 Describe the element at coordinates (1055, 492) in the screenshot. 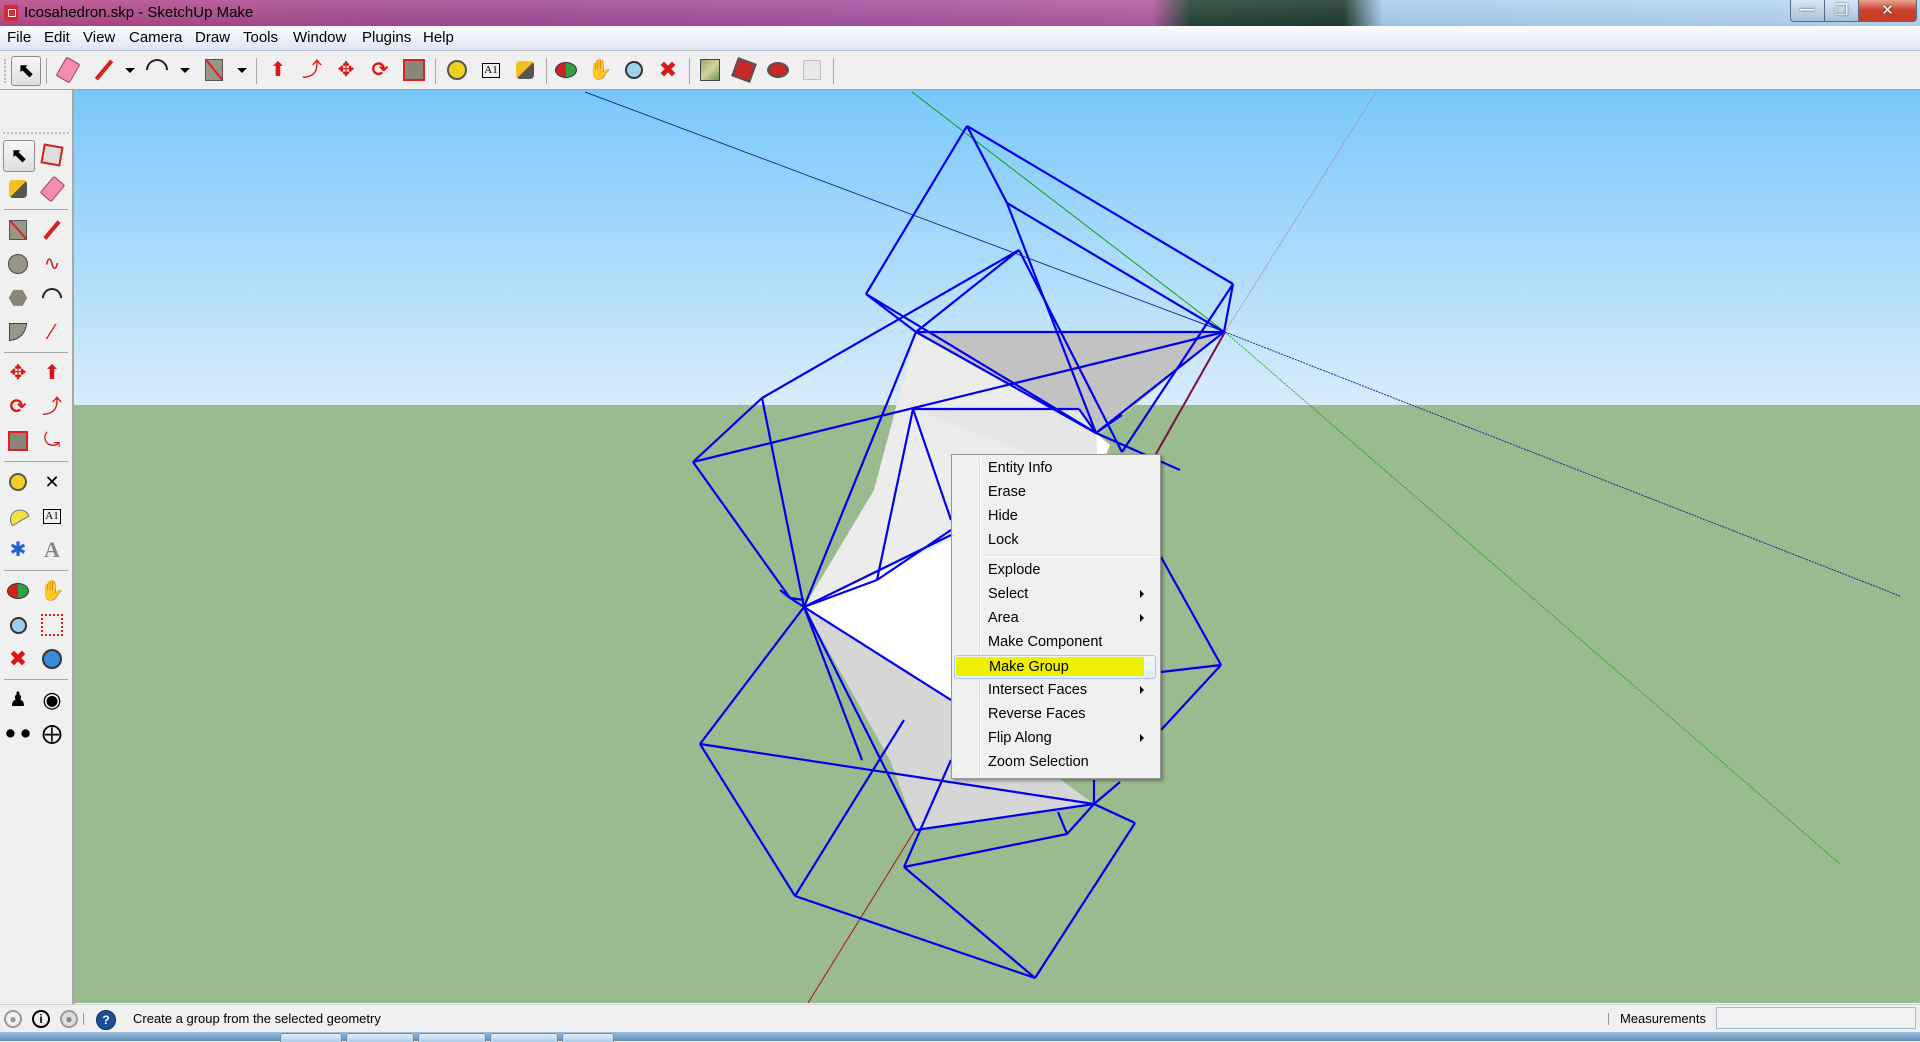

I see `context-menu-item-erase: Erase` at that location.